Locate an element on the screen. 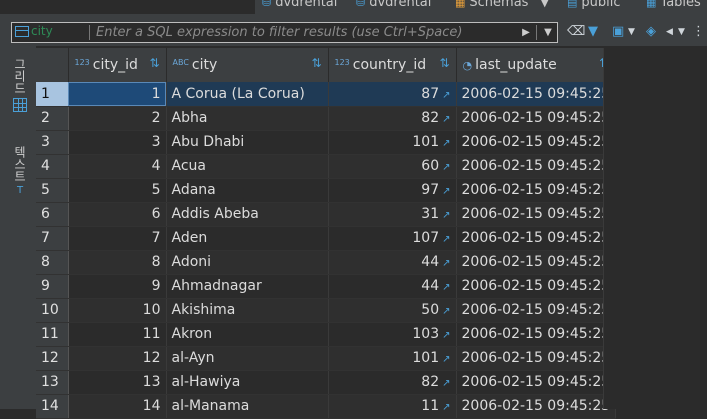 This screenshot has width=707, height=419. cell-city-id: 7 is located at coordinates (117, 238).